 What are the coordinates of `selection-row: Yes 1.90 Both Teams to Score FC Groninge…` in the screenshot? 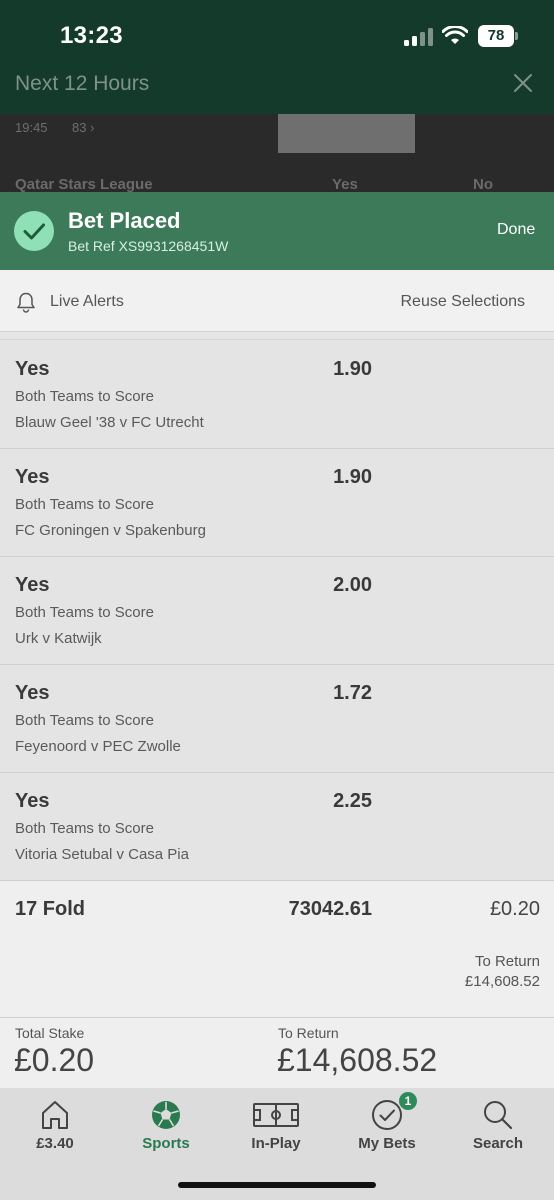 It's located at (277, 503).